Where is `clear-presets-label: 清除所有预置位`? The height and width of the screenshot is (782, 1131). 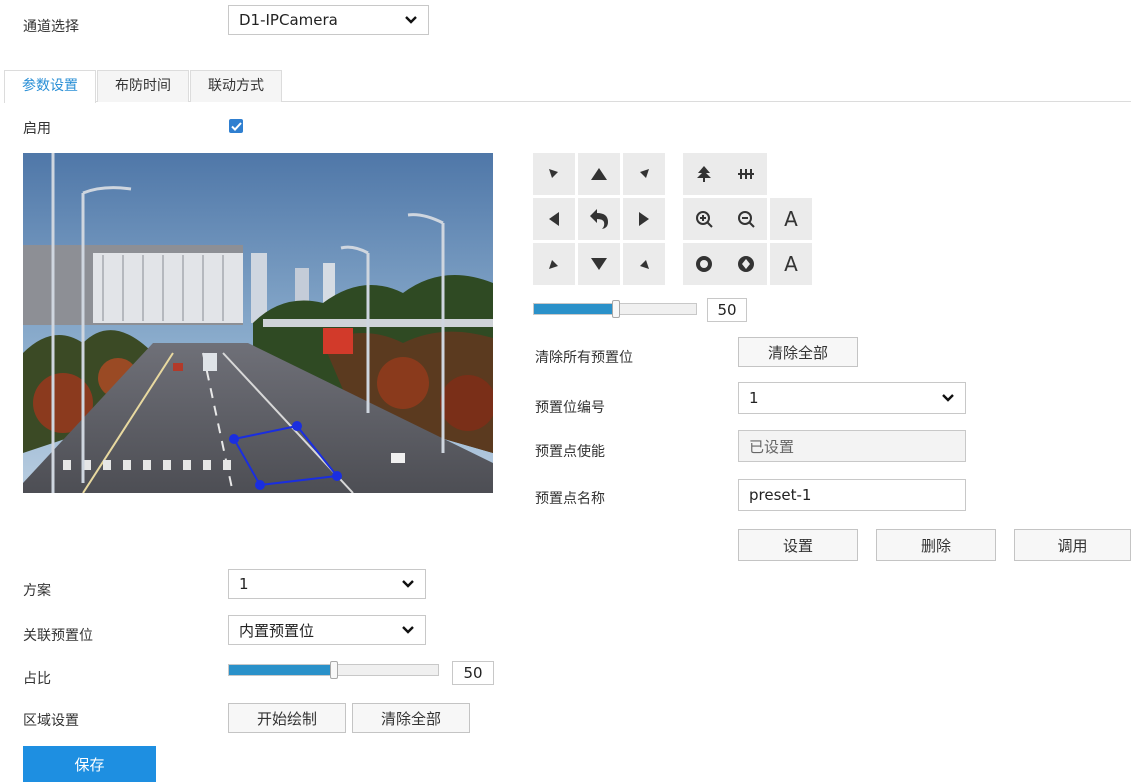
clear-presets-label: 清除所有预置位 is located at coordinates (584, 358).